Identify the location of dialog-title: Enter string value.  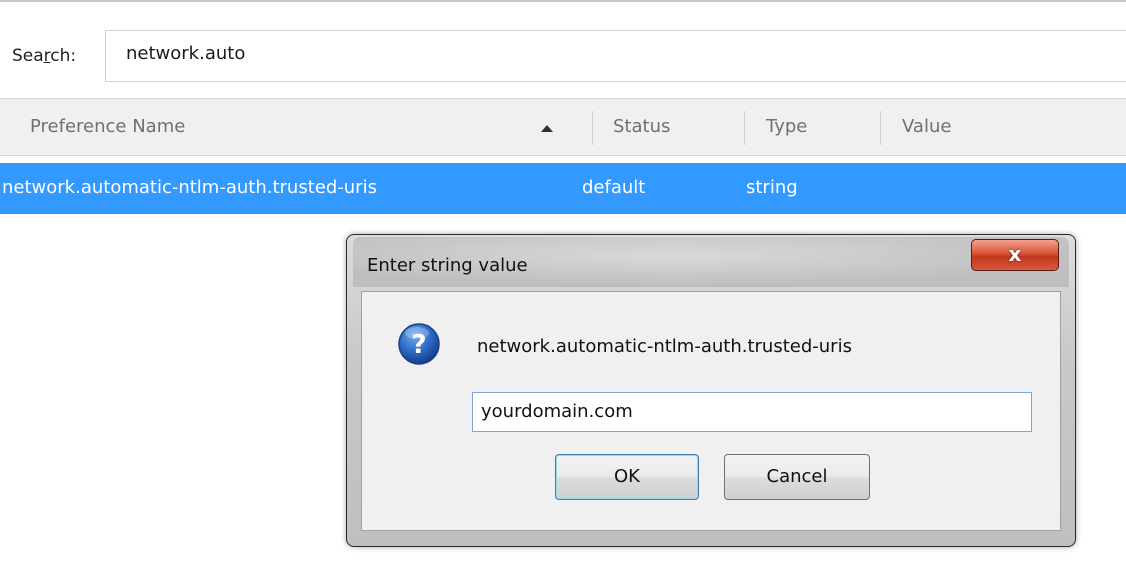
(447, 265).